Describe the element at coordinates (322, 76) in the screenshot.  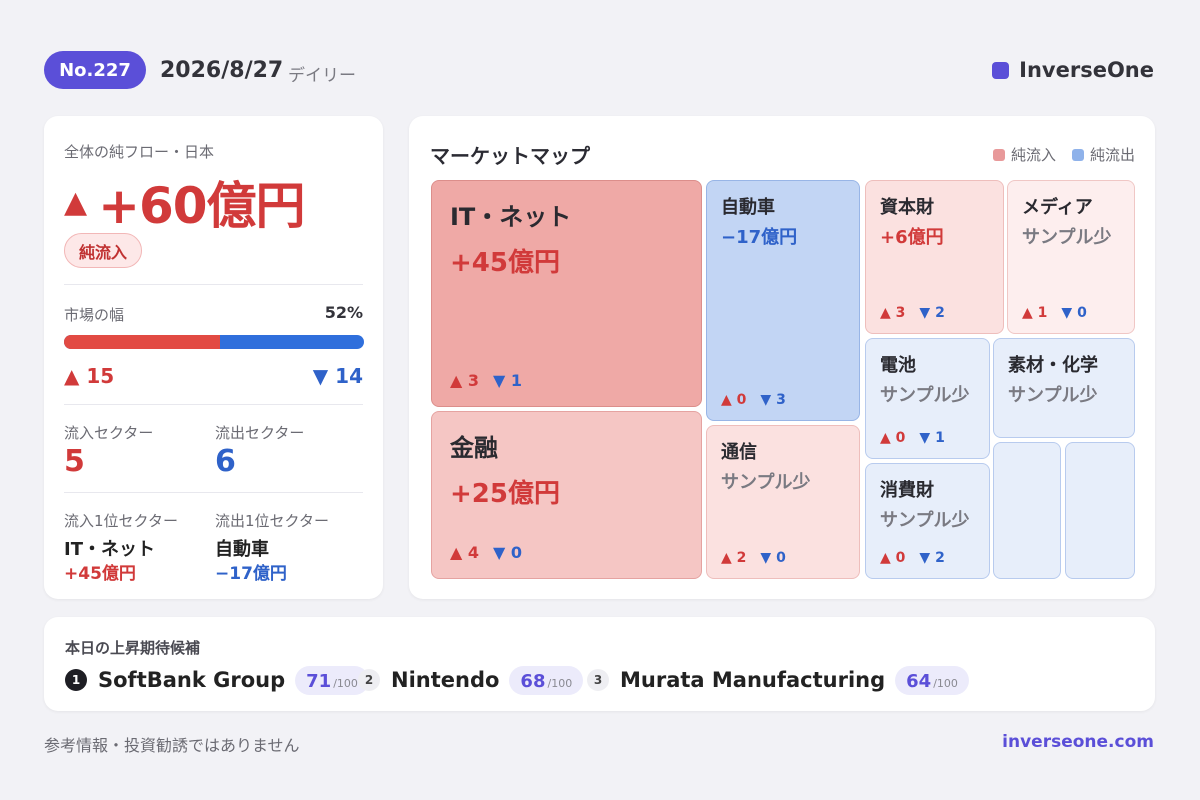
I see `report-kind: デイリー` at that location.